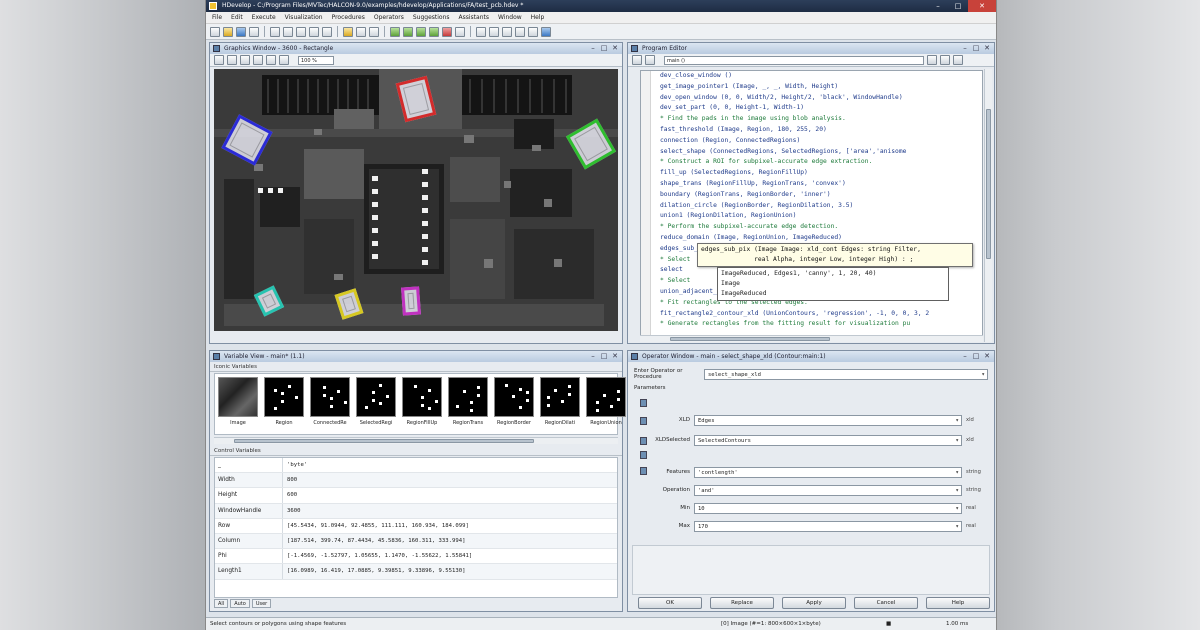 This screenshot has width=1200, height=630. I want to click on param-value-field: 'contlength', so click(828, 472).